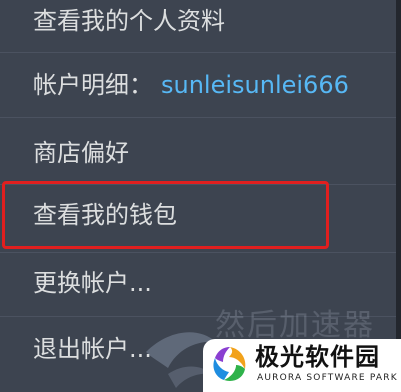  I want to click on aurora-logo-title: 极光软件园, so click(317, 357).